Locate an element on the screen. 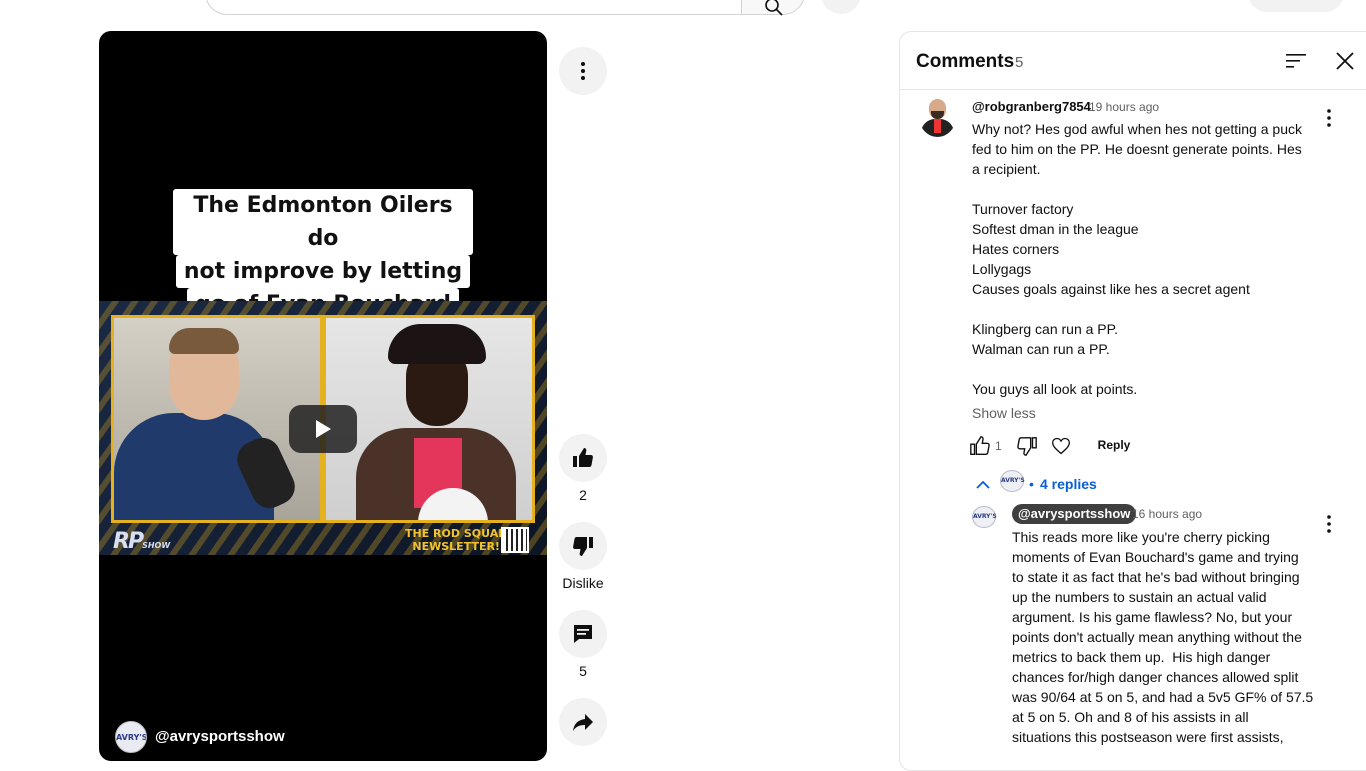  voice-search-button is located at coordinates (841, 7).